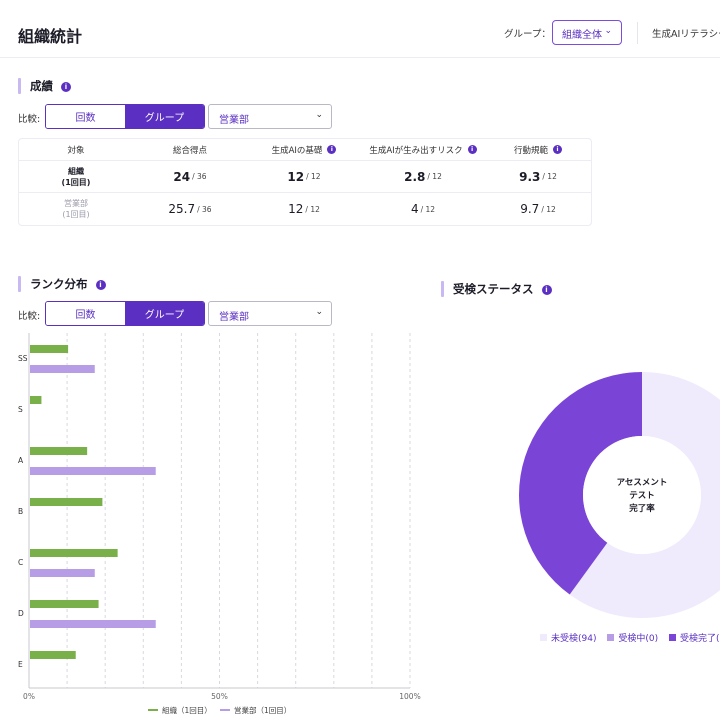  What do you see at coordinates (189, 150) in the screenshot?
I see `column-header: 総合得点` at bounding box center [189, 150].